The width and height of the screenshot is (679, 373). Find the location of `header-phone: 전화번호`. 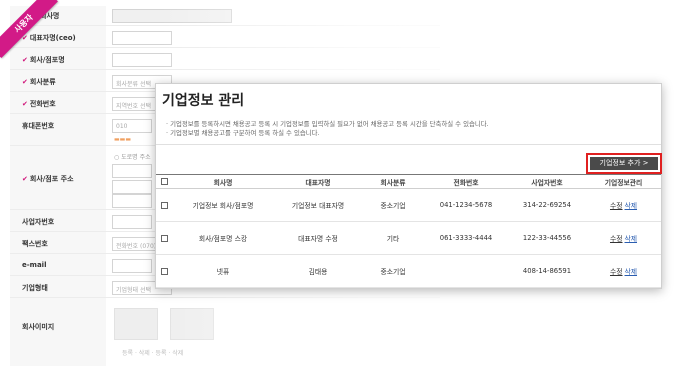

header-phone: 전화번호 is located at coordinates (466, 181).